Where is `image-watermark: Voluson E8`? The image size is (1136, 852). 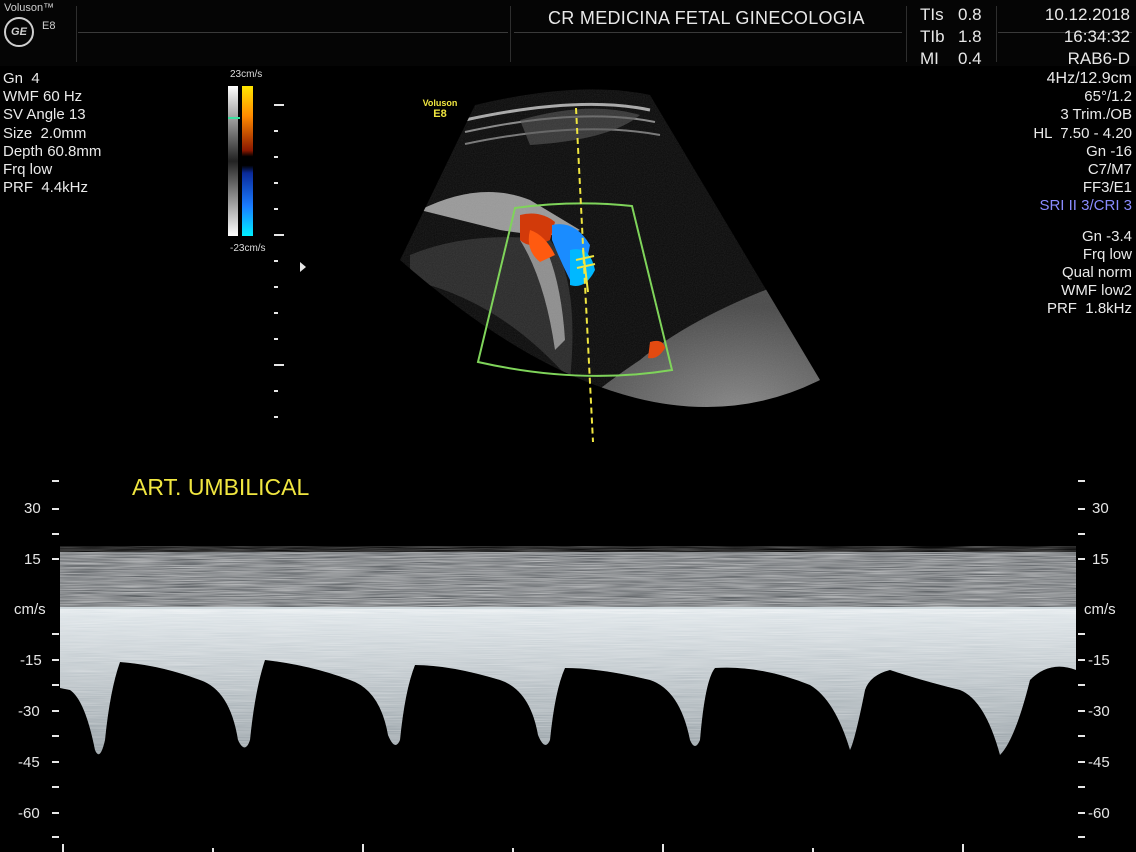
image-watermark: Voluson E8 is located at coordinates (440, 109).